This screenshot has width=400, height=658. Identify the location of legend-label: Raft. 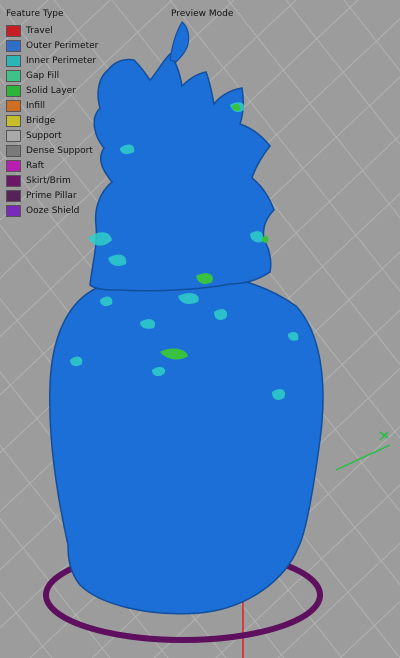
(35, 165).